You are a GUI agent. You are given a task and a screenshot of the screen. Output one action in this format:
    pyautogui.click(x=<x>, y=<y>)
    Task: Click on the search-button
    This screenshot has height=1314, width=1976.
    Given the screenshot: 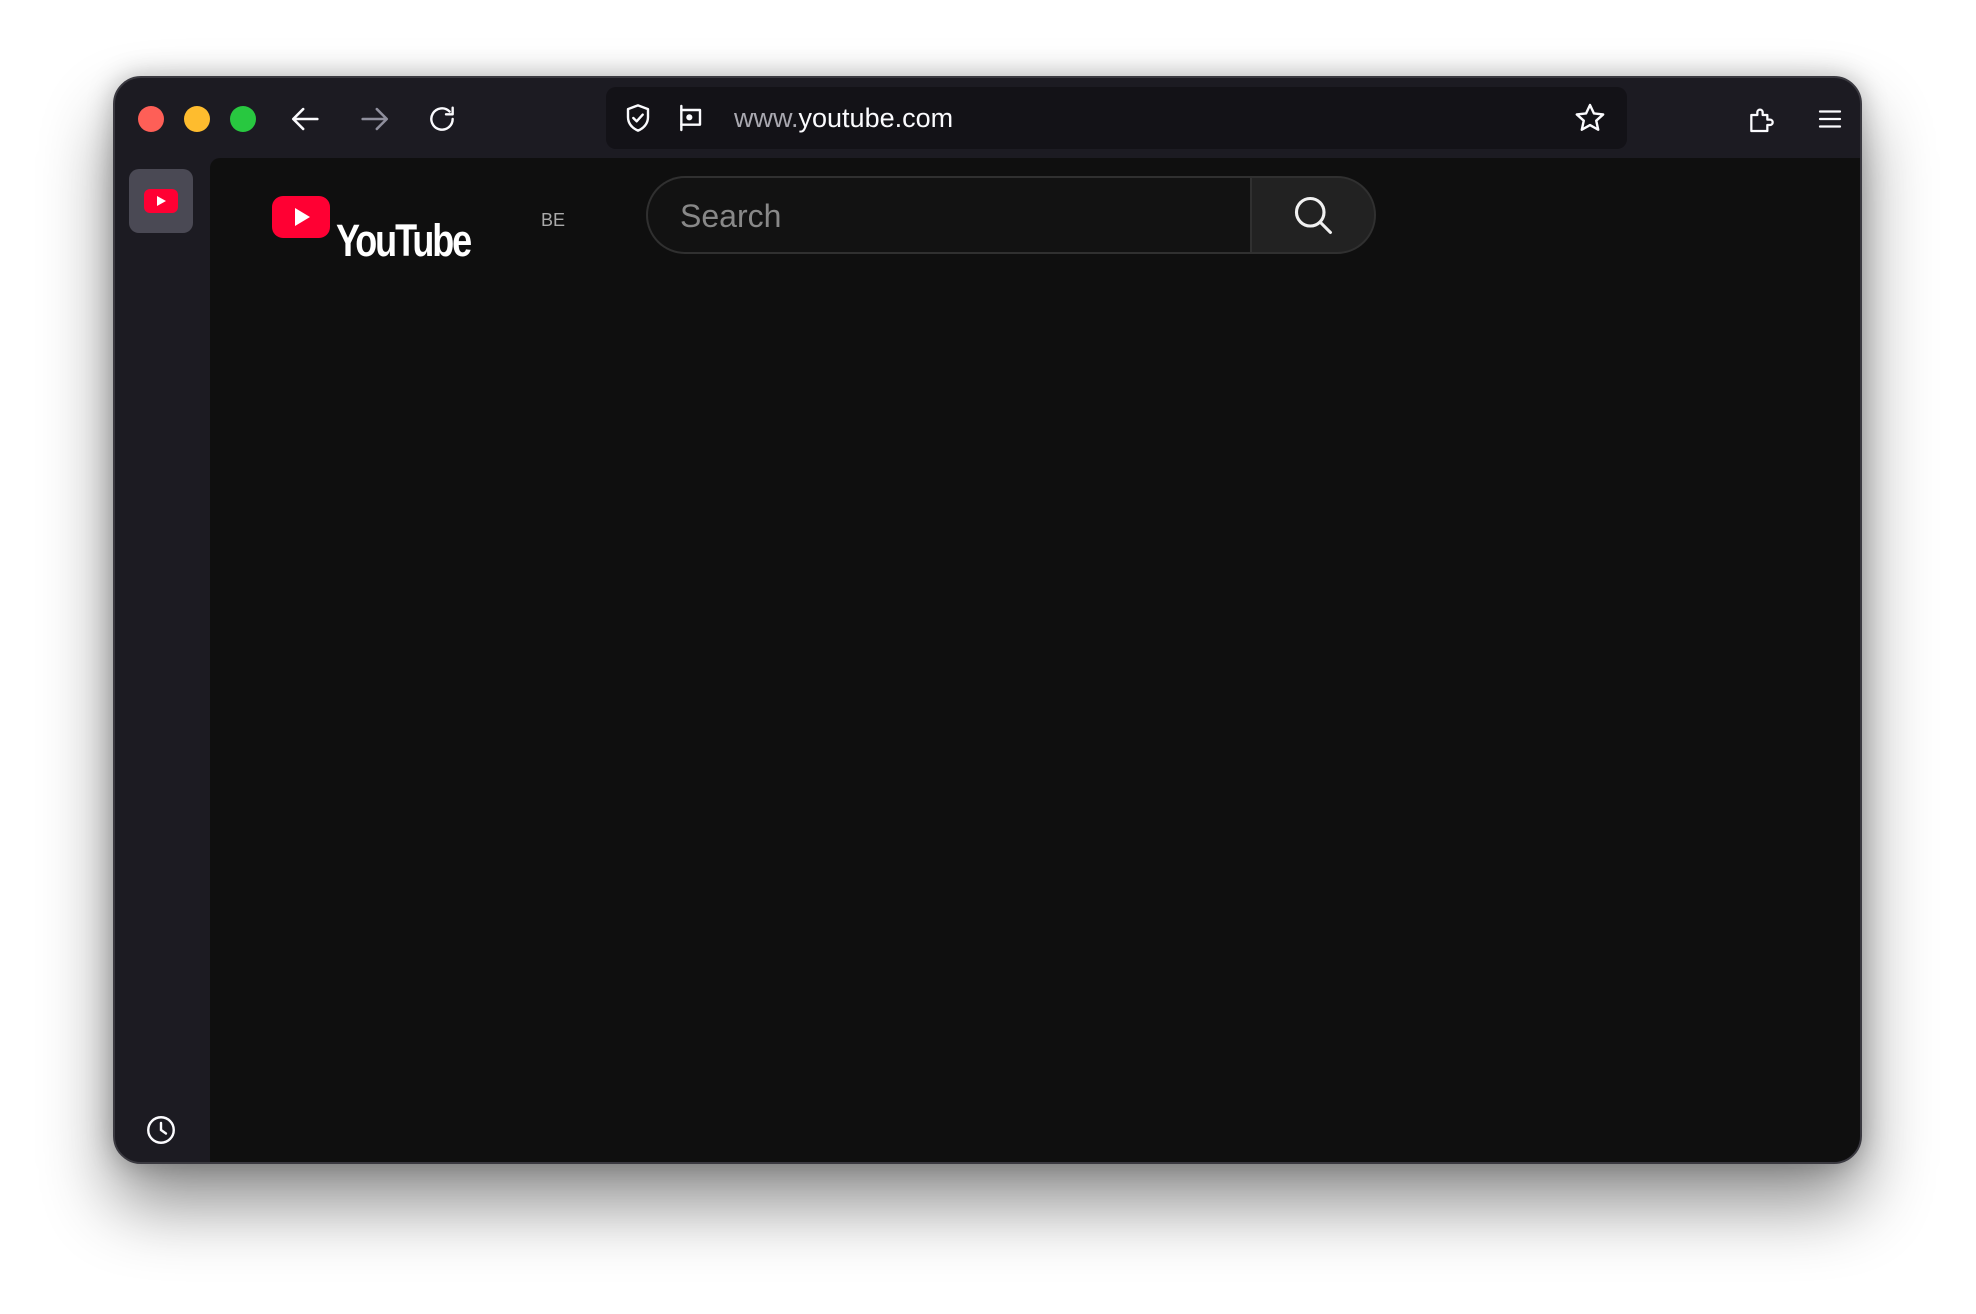 What is the action you would take?
    pyautogui.click(x=1313, y=215)
    